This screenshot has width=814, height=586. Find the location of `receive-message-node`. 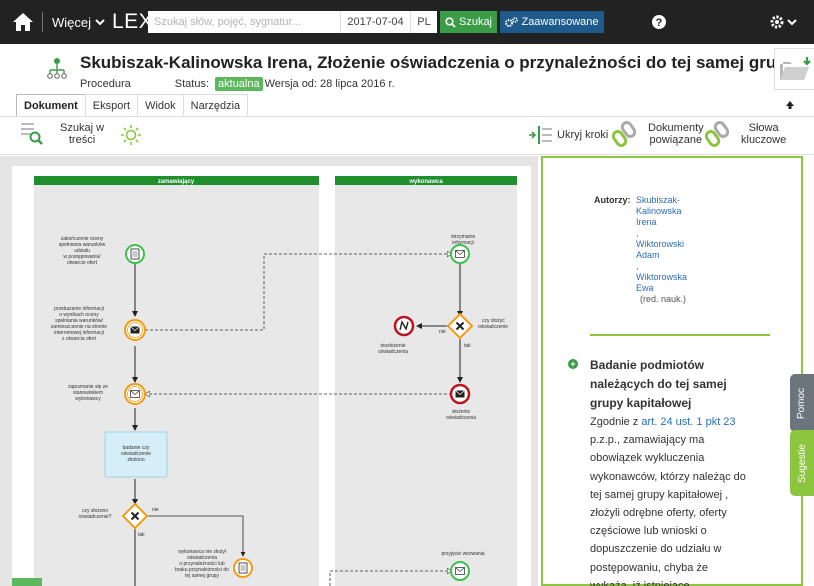

receive-message-node is located at coordinates (135, 394).